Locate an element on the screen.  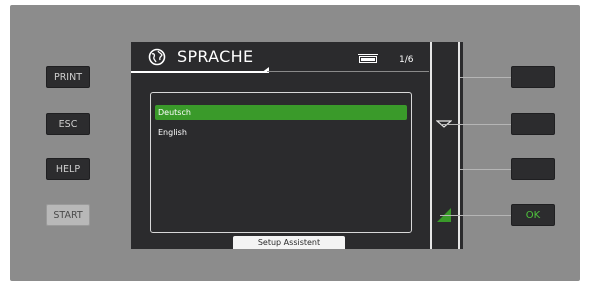
strip-divider-left is located at coordinates (431, 145).